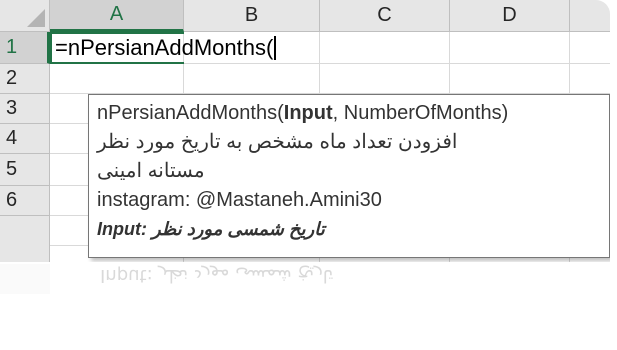 This screenshot has height=350, width=617. I want to click on column-header-d: D, so click(510, 16).